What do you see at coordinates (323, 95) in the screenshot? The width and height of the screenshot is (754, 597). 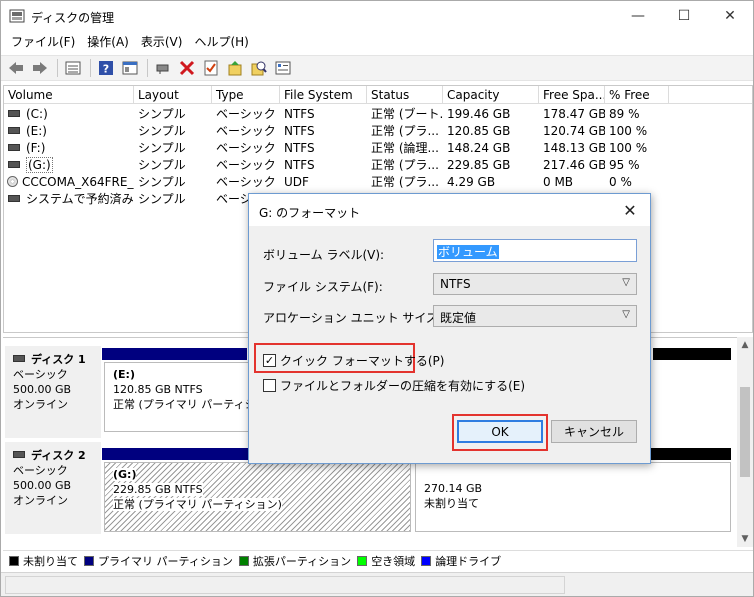 I see `column-header-filesystem: File System` at bounding box center [323, 95].